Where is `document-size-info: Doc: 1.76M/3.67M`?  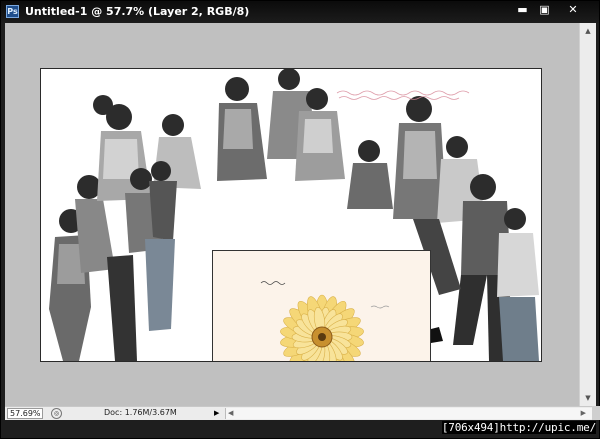 document-size-info: Doc: 1.76M/3.67M is located at coordinates (140, 412).